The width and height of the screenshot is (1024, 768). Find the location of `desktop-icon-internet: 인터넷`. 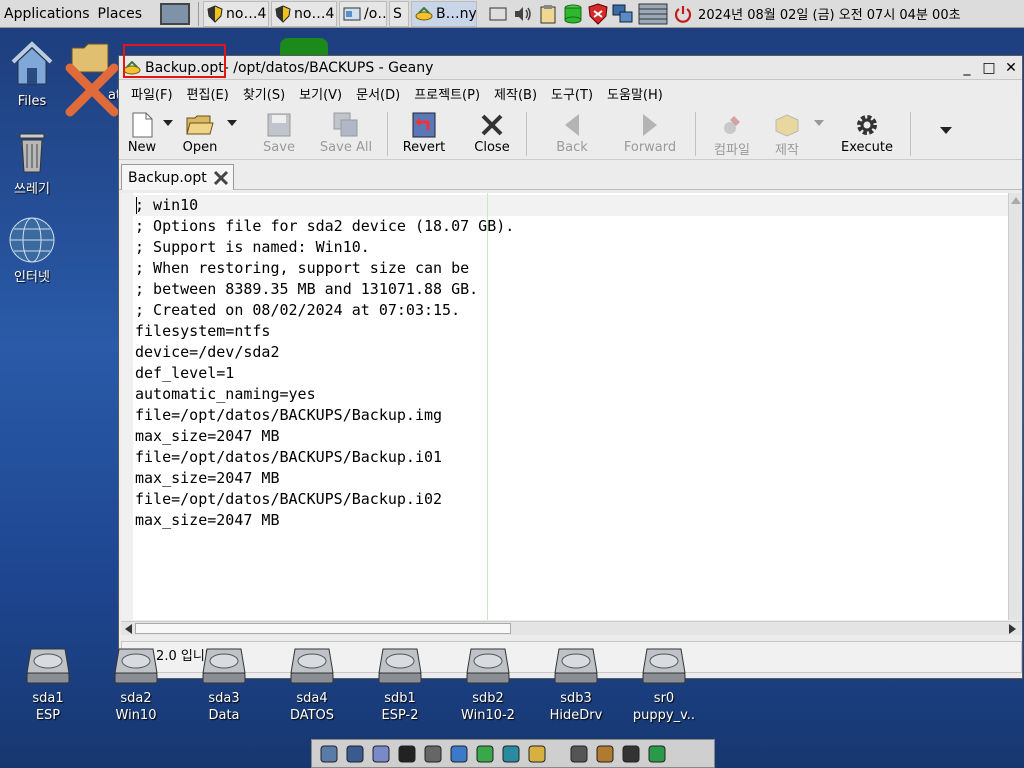

desktop-icon-internet: 인터넷 is located at coordinates (36, 251).